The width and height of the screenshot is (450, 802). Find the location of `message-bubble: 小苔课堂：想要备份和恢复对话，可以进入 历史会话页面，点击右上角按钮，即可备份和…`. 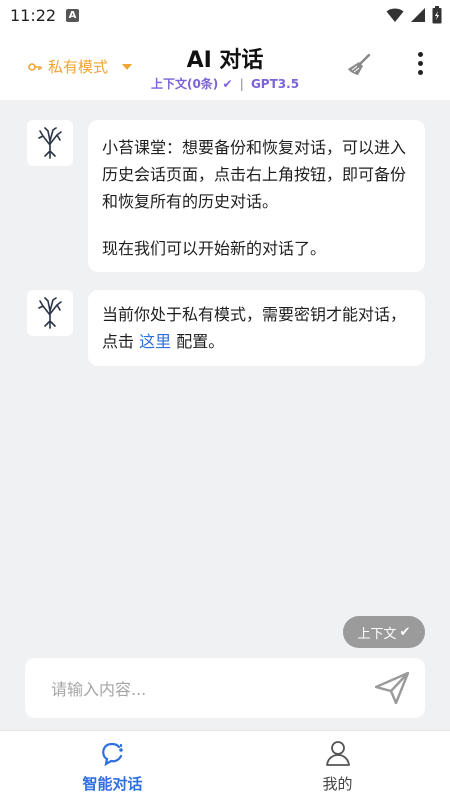

message-bubble: 小苔课堂：想要备份和恢复对话，可以进入 历史会话页面，点击右上角按钮，即可备份和… is located at coordinates (256, 196).